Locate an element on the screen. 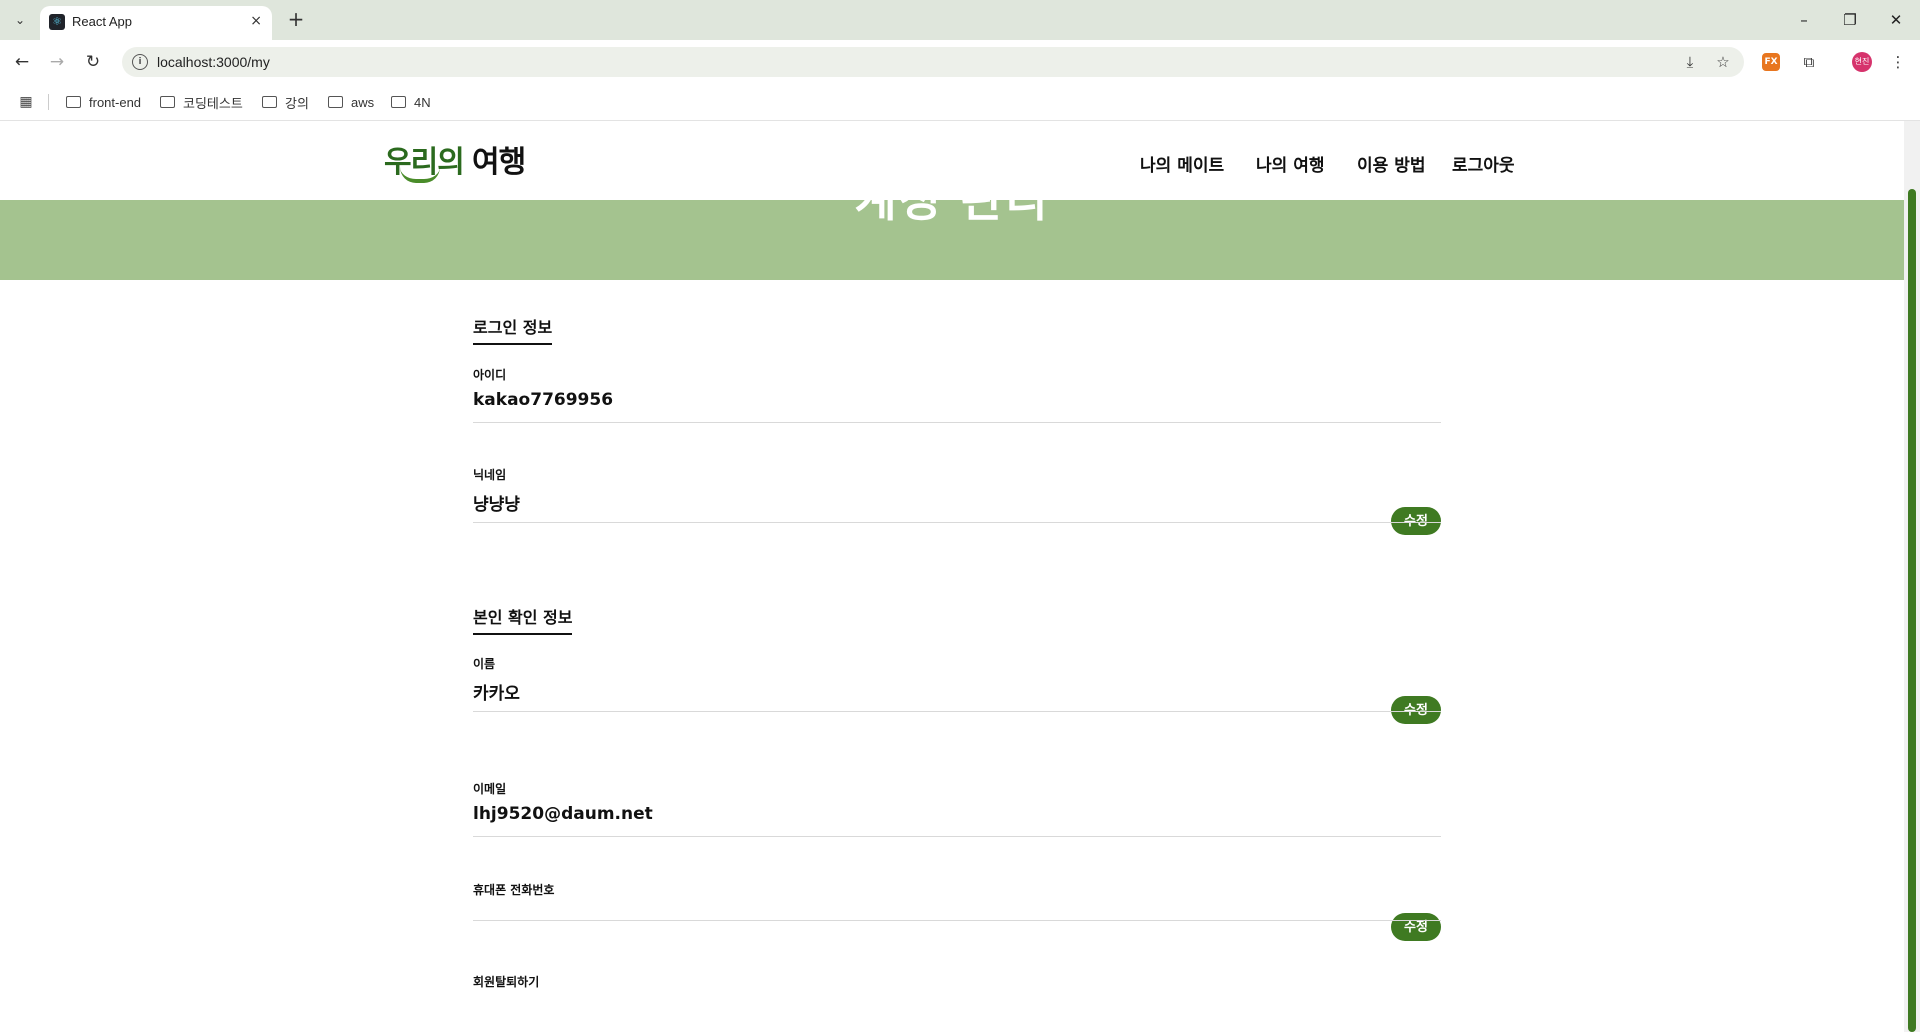 The width and height of the screenshot is (1920, 1032). page-scrollbar is located at coordinates (1912, 576).